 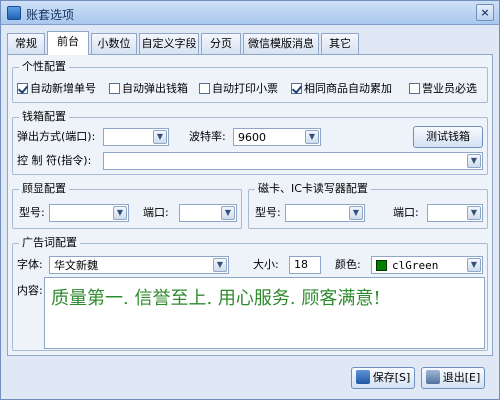 What do you see at coordinates (44, 189) in the screenshot?
I see `customer-display-group-title: 顾显配置` at bounding box center [44, 189].